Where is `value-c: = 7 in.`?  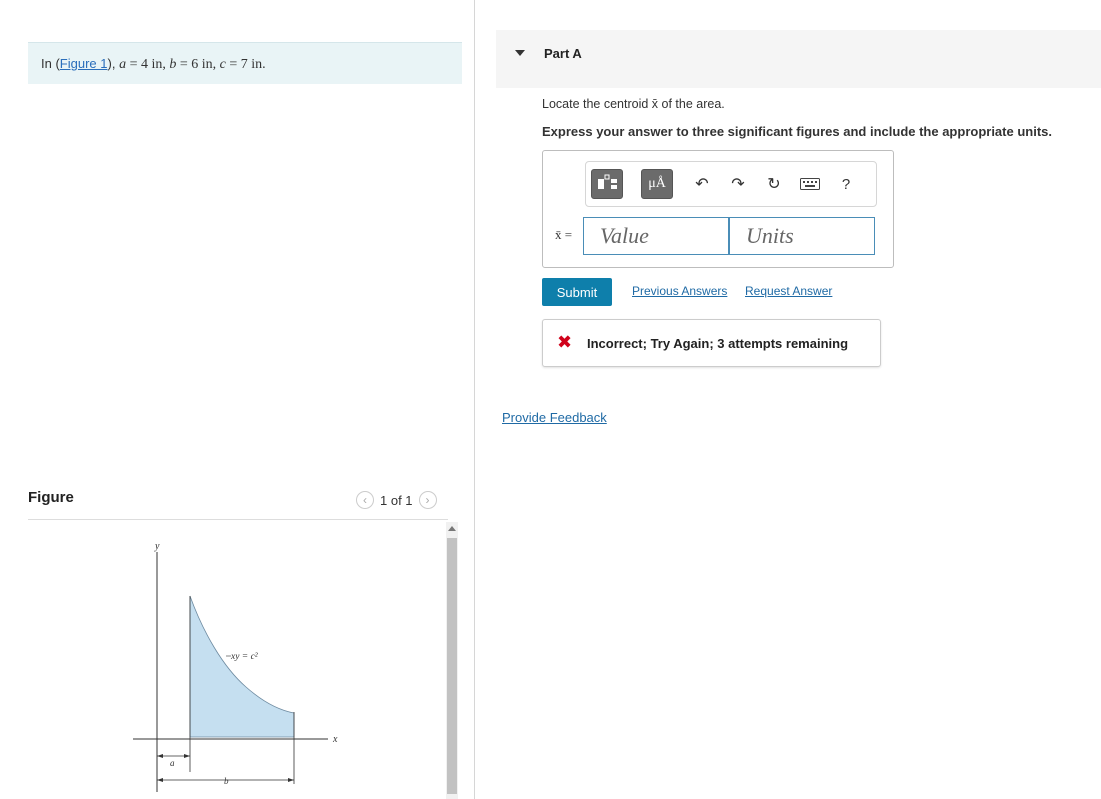 value-c: = 7 in. is located at coordinates (245, 64).